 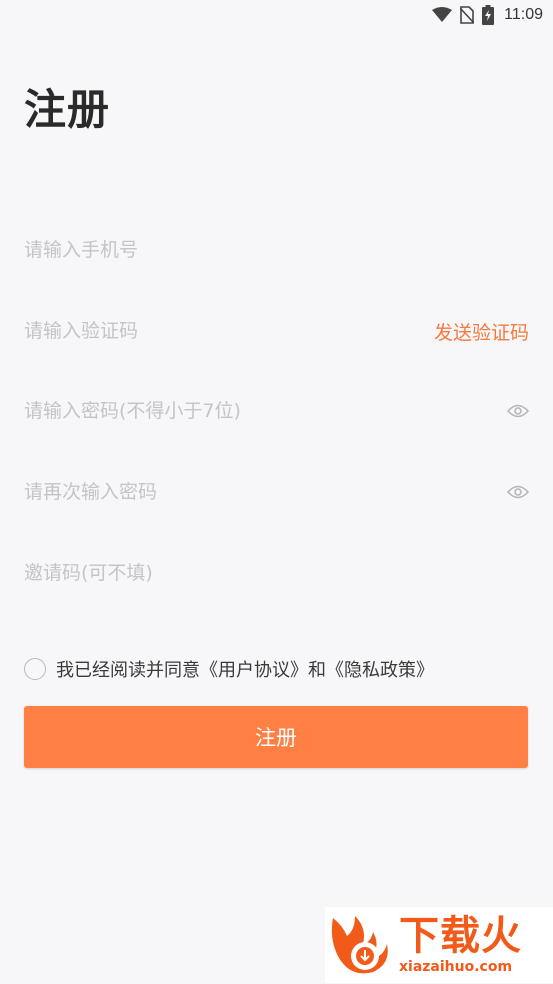 I want to click on phone-field-row, so click(x=276, y=250).